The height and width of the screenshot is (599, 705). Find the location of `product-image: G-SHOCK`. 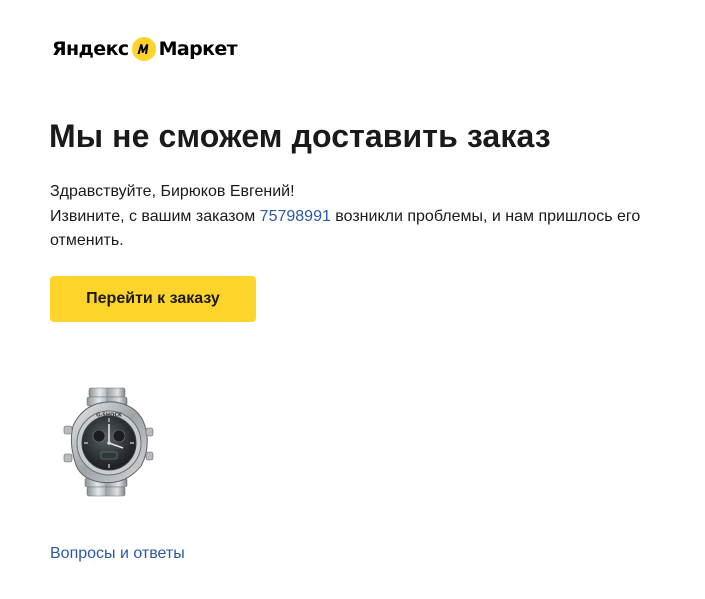

product-image: G-SHOCK is located at coordinates (107, 444).